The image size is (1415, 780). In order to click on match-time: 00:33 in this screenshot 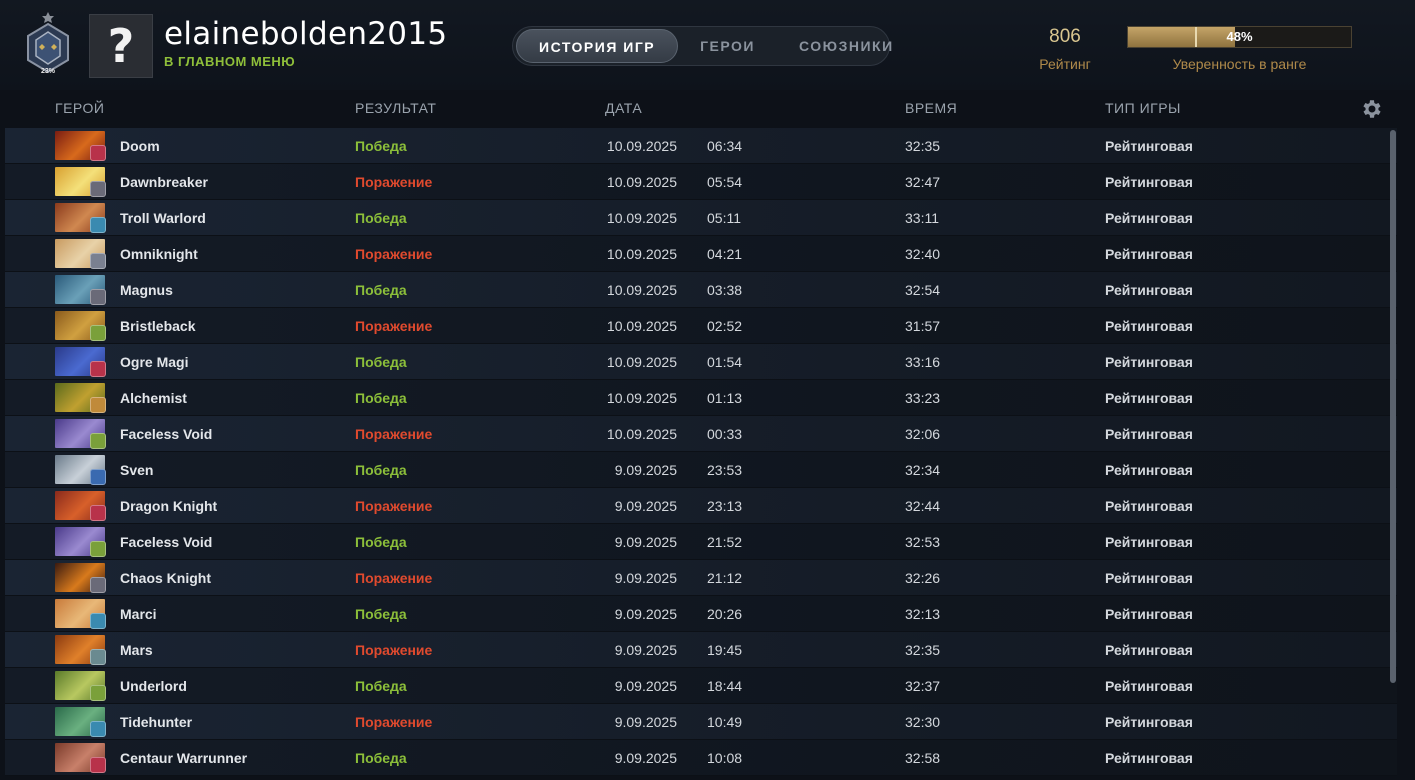, I will do `click(725, 434)`.